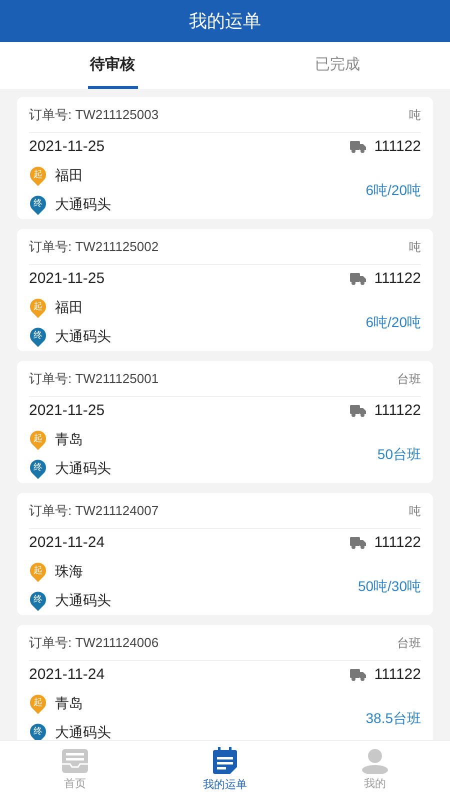  Describe the element at coordinates (69, 571) in the screenshot. I see `origin-text: 珠海` at that location.